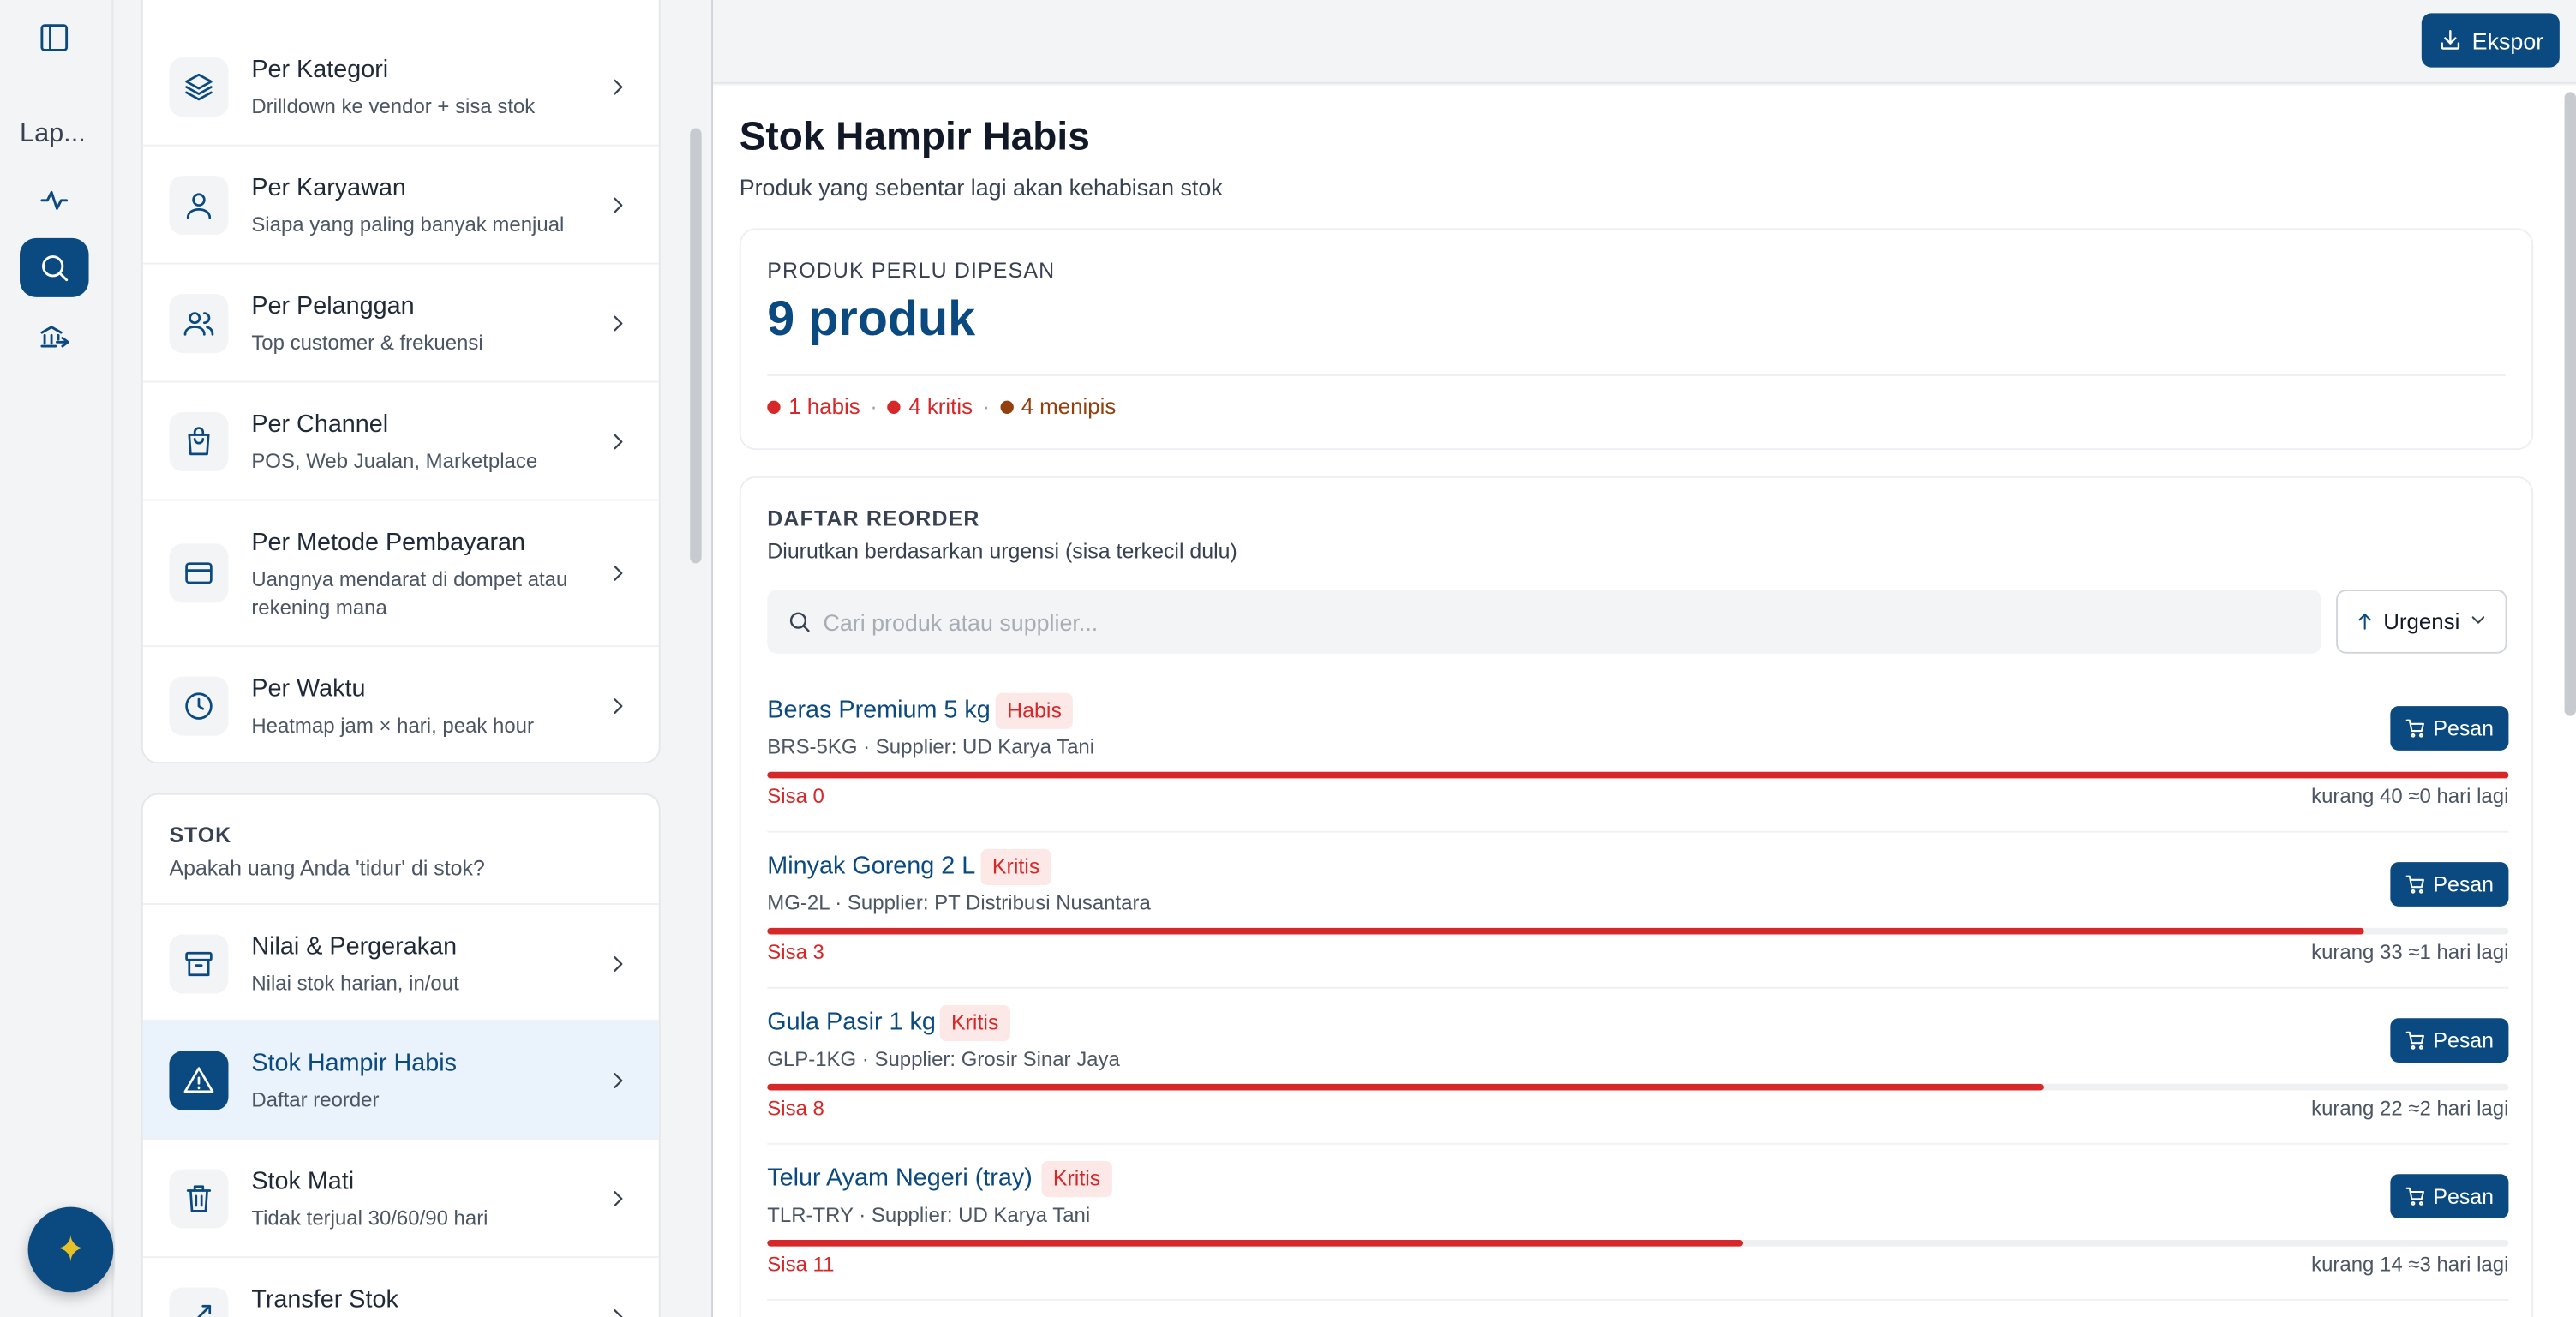  I want to click on menu-item-per-channel: Per Channel POS, Web Jualan, Marketplace, so click(400, 442).